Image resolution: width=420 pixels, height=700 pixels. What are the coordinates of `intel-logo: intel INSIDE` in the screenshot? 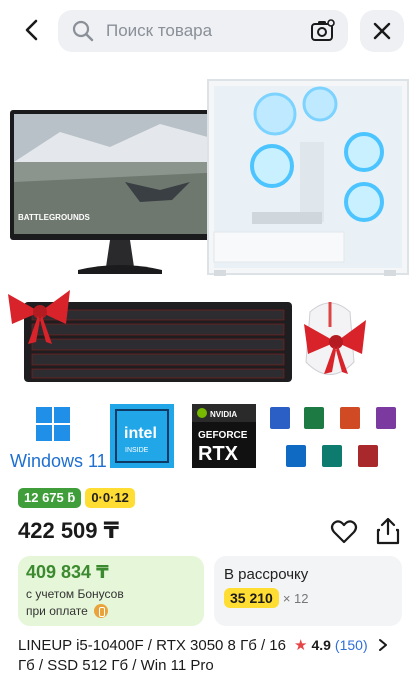 It's located at (142, 436).